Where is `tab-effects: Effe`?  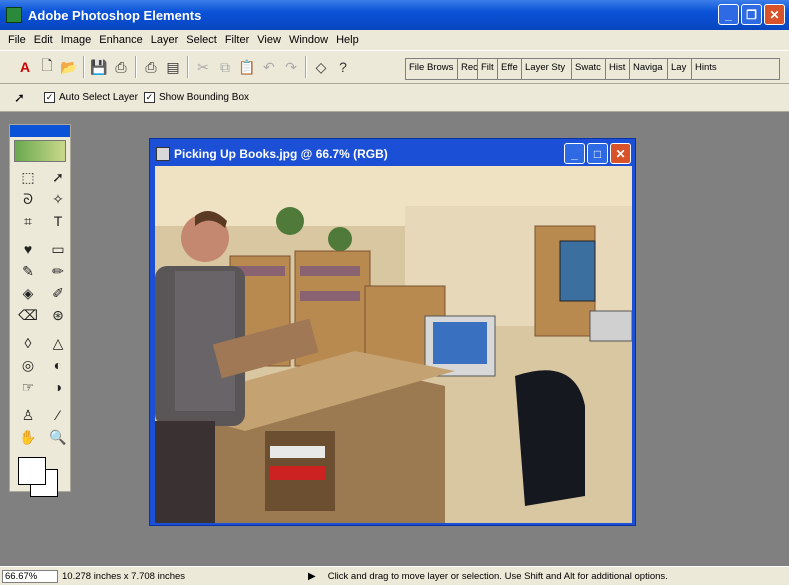 tab-effects: Effe is located at coordinates (510, 69).